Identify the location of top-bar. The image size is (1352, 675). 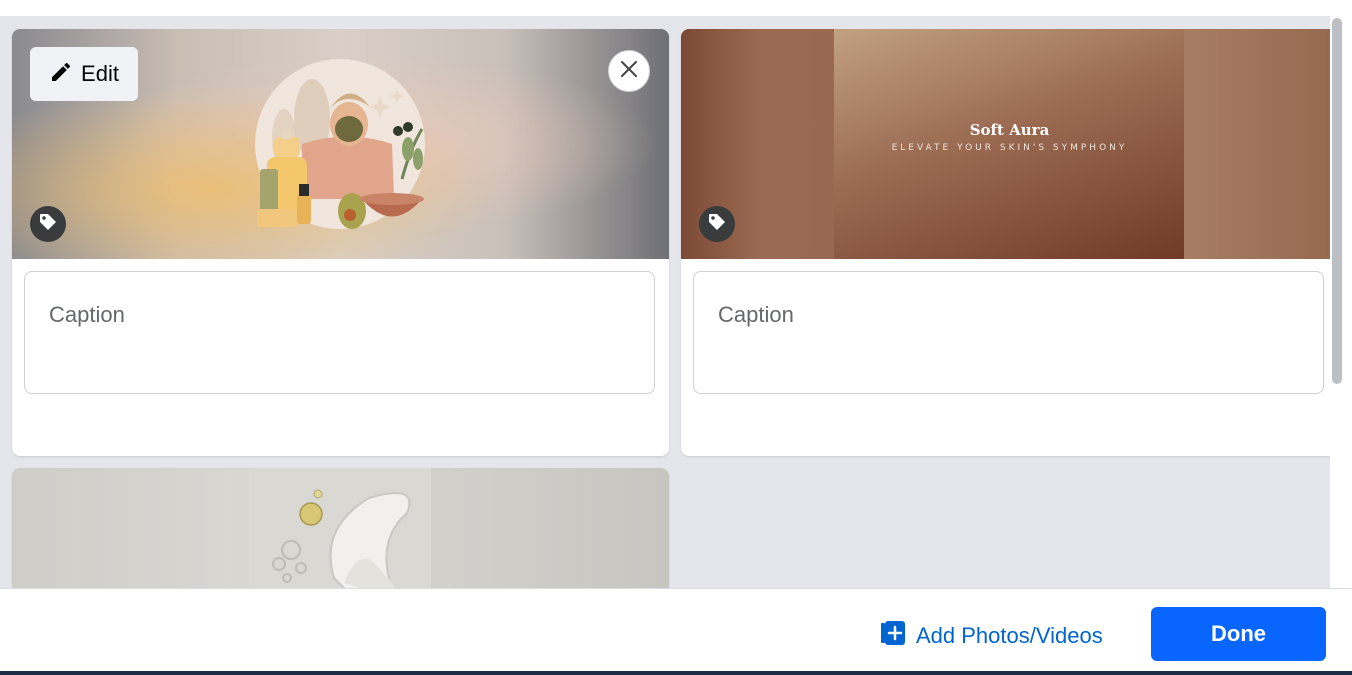
(676, 8).